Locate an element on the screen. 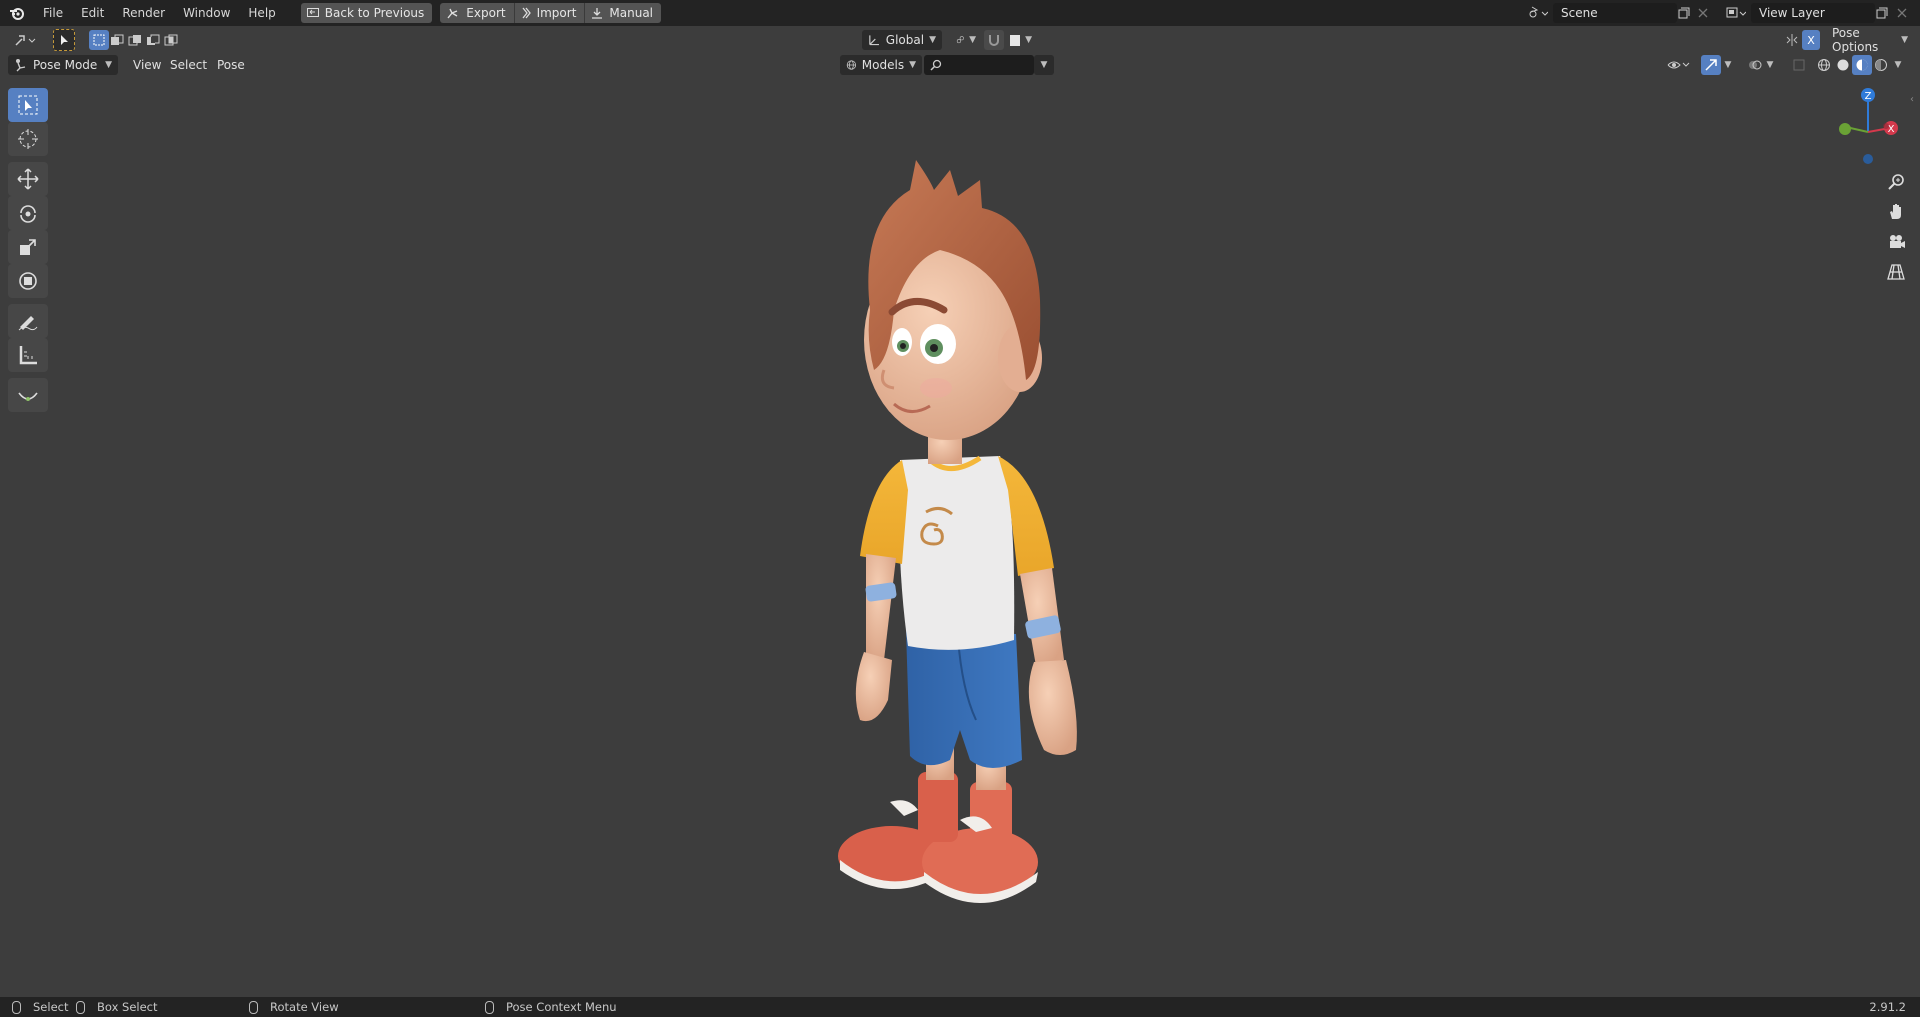  view-layer-icon is located at coordinates (1736, 13).